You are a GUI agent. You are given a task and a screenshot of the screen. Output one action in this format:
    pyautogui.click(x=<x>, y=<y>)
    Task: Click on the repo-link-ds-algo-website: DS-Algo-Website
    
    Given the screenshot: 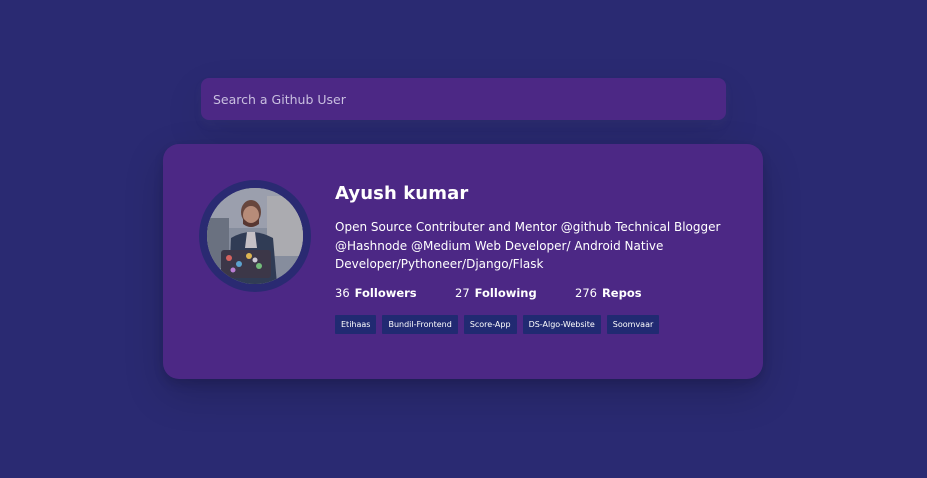 What is the action you would take?
    pyautogui.click(x=561, y=324)
    